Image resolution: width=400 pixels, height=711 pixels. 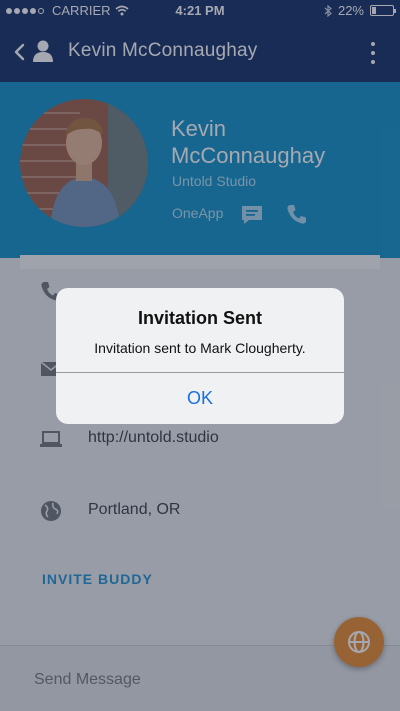 I want to click on alert-title: Invitation Sent, so click(x=199, y=318).